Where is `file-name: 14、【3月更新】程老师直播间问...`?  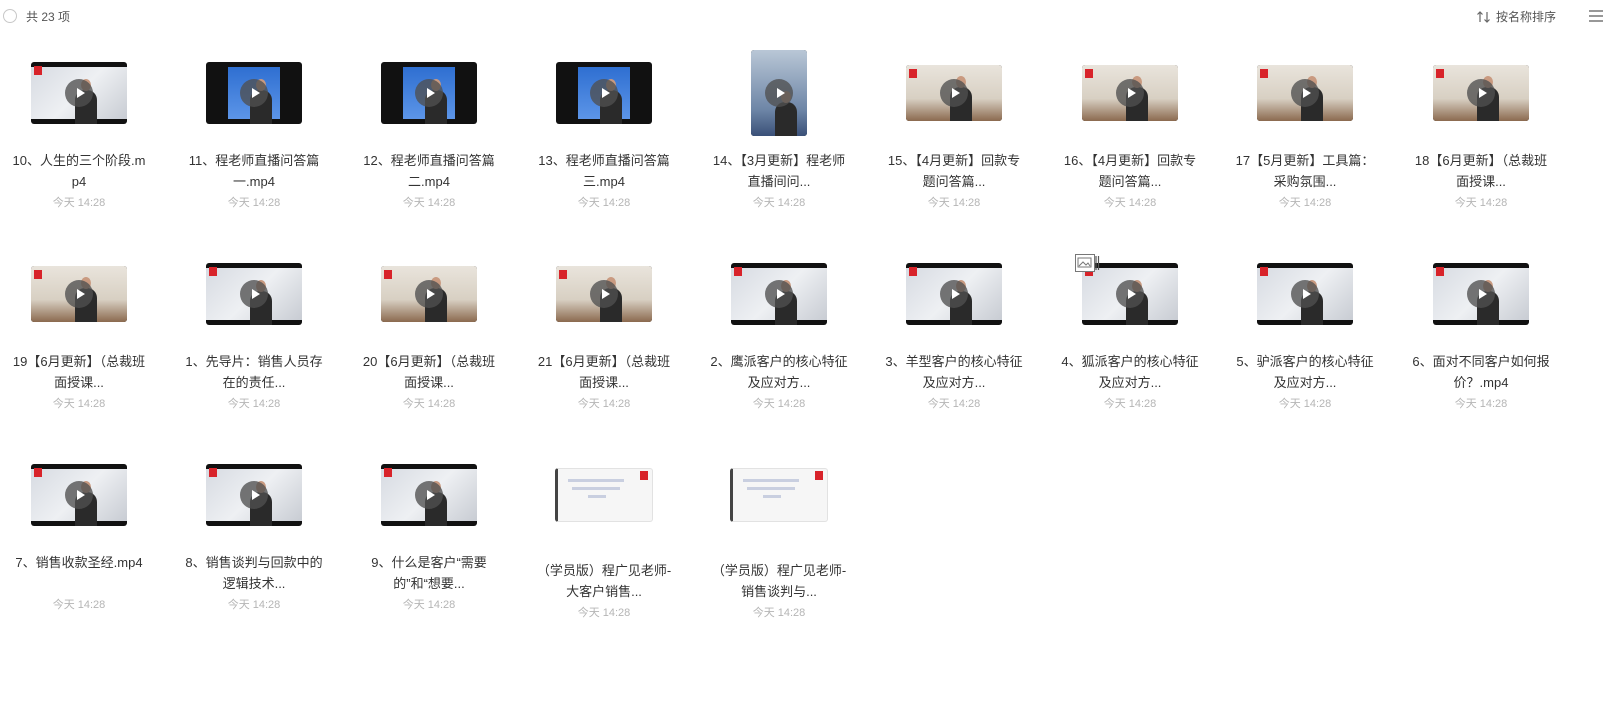
file-name: 14、【3月更新】程老师直播间问... is located at coordinates (779, 171).